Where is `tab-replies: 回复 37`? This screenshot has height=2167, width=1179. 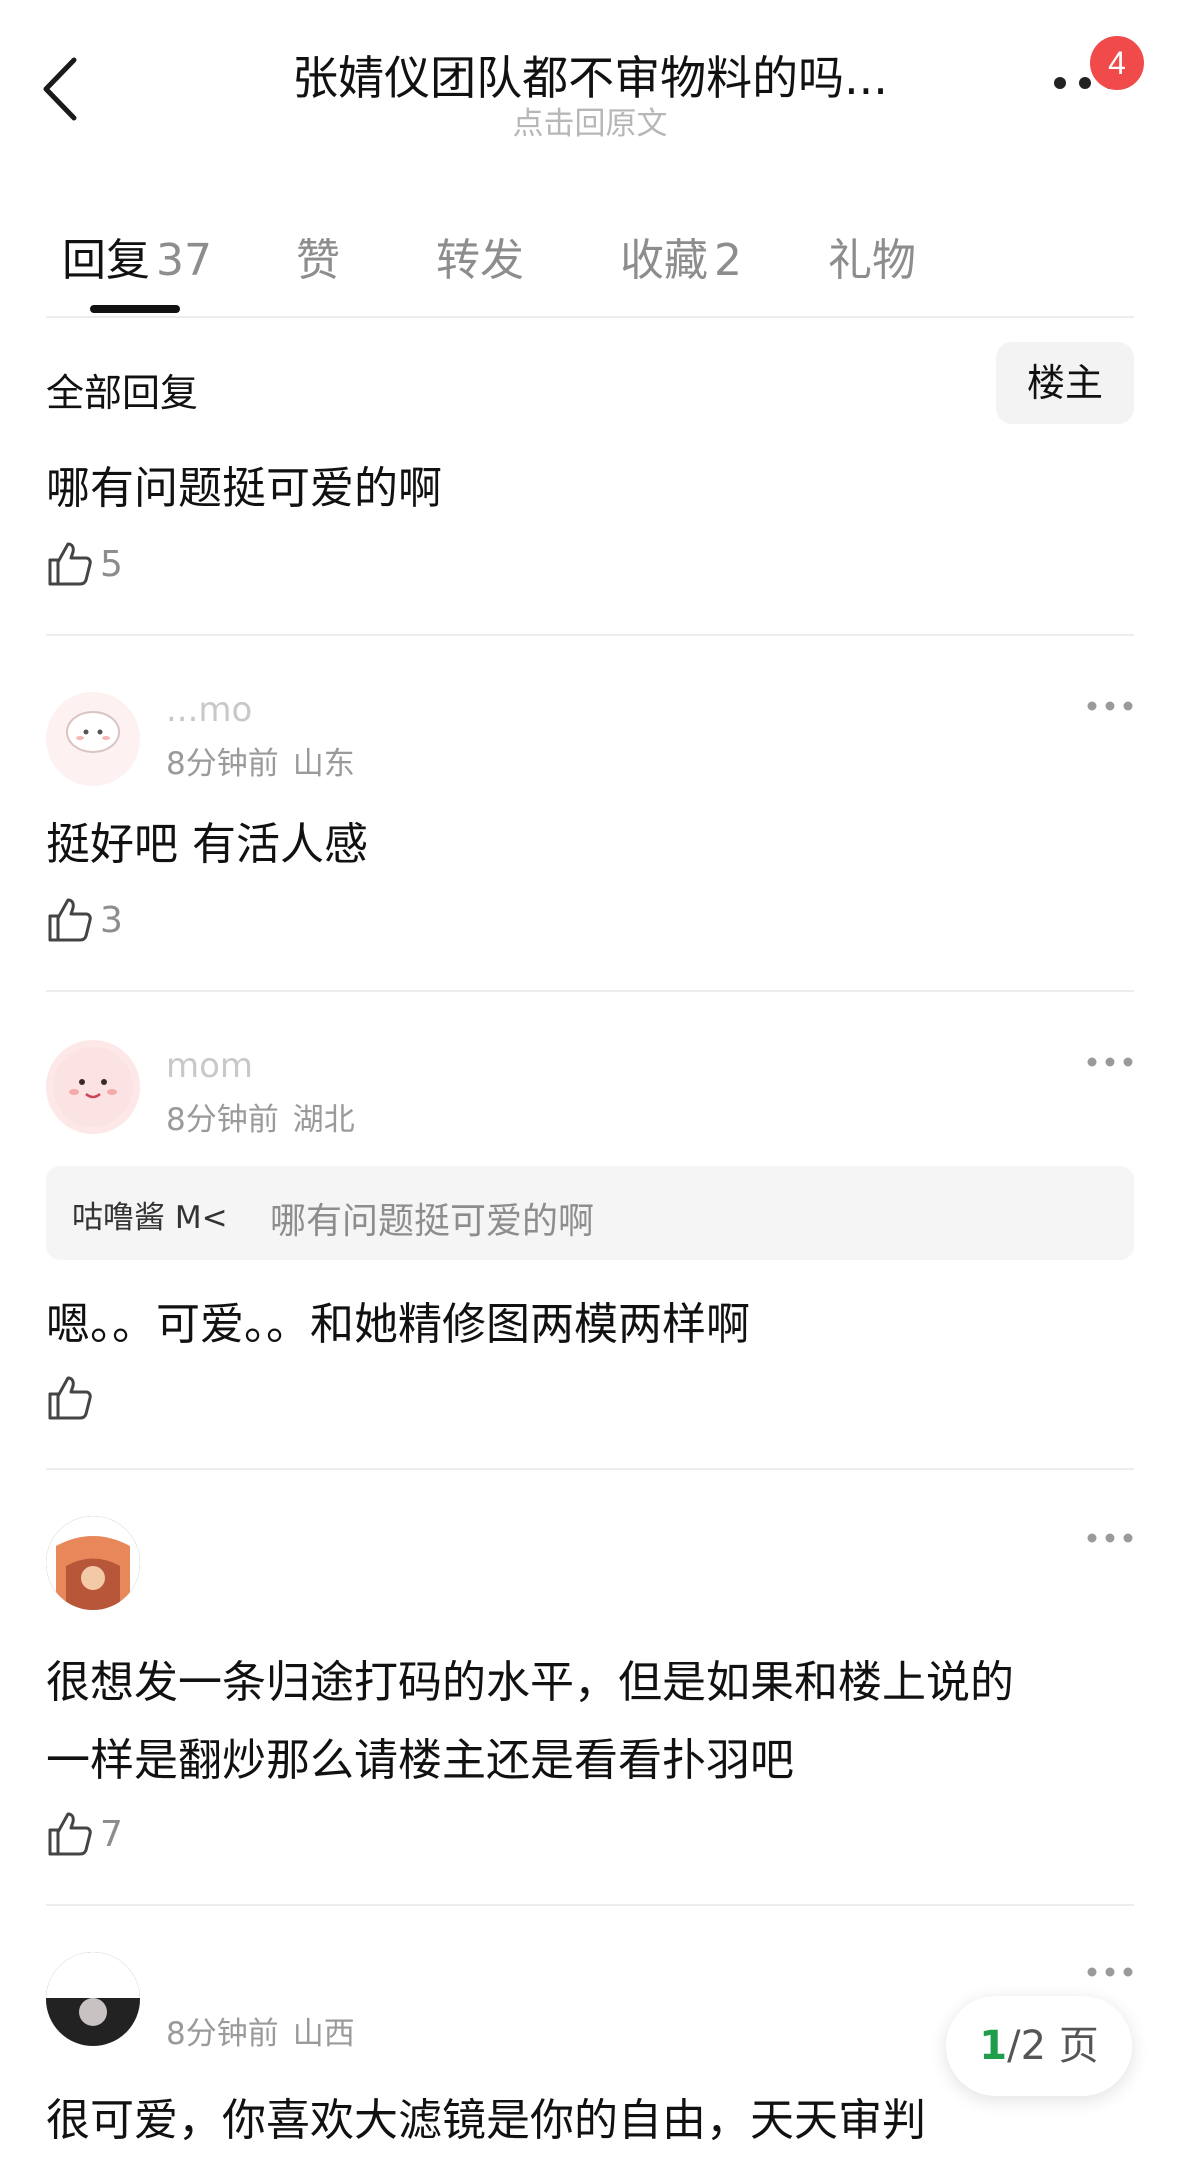 tab-replies: 回复 37 is located at coordinates (137, 256).